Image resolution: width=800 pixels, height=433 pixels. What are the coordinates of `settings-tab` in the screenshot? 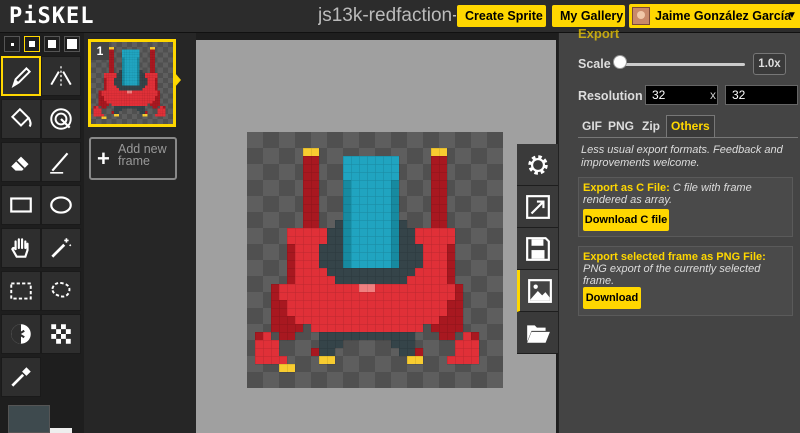 It's located at (538, 165).